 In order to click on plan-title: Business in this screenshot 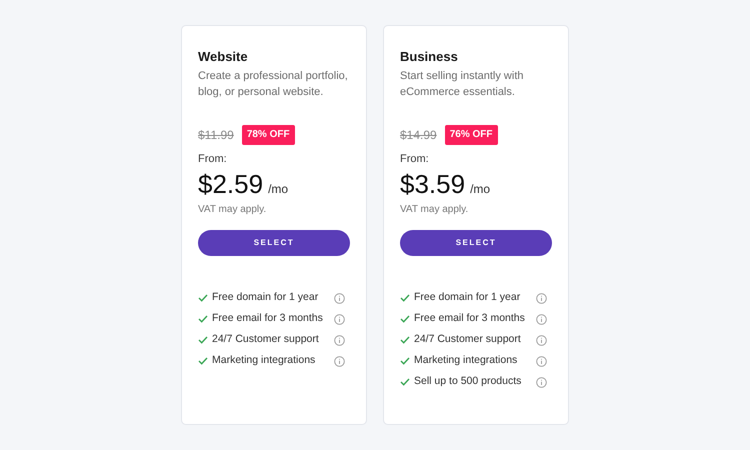, I will do `click(429, 57)`.